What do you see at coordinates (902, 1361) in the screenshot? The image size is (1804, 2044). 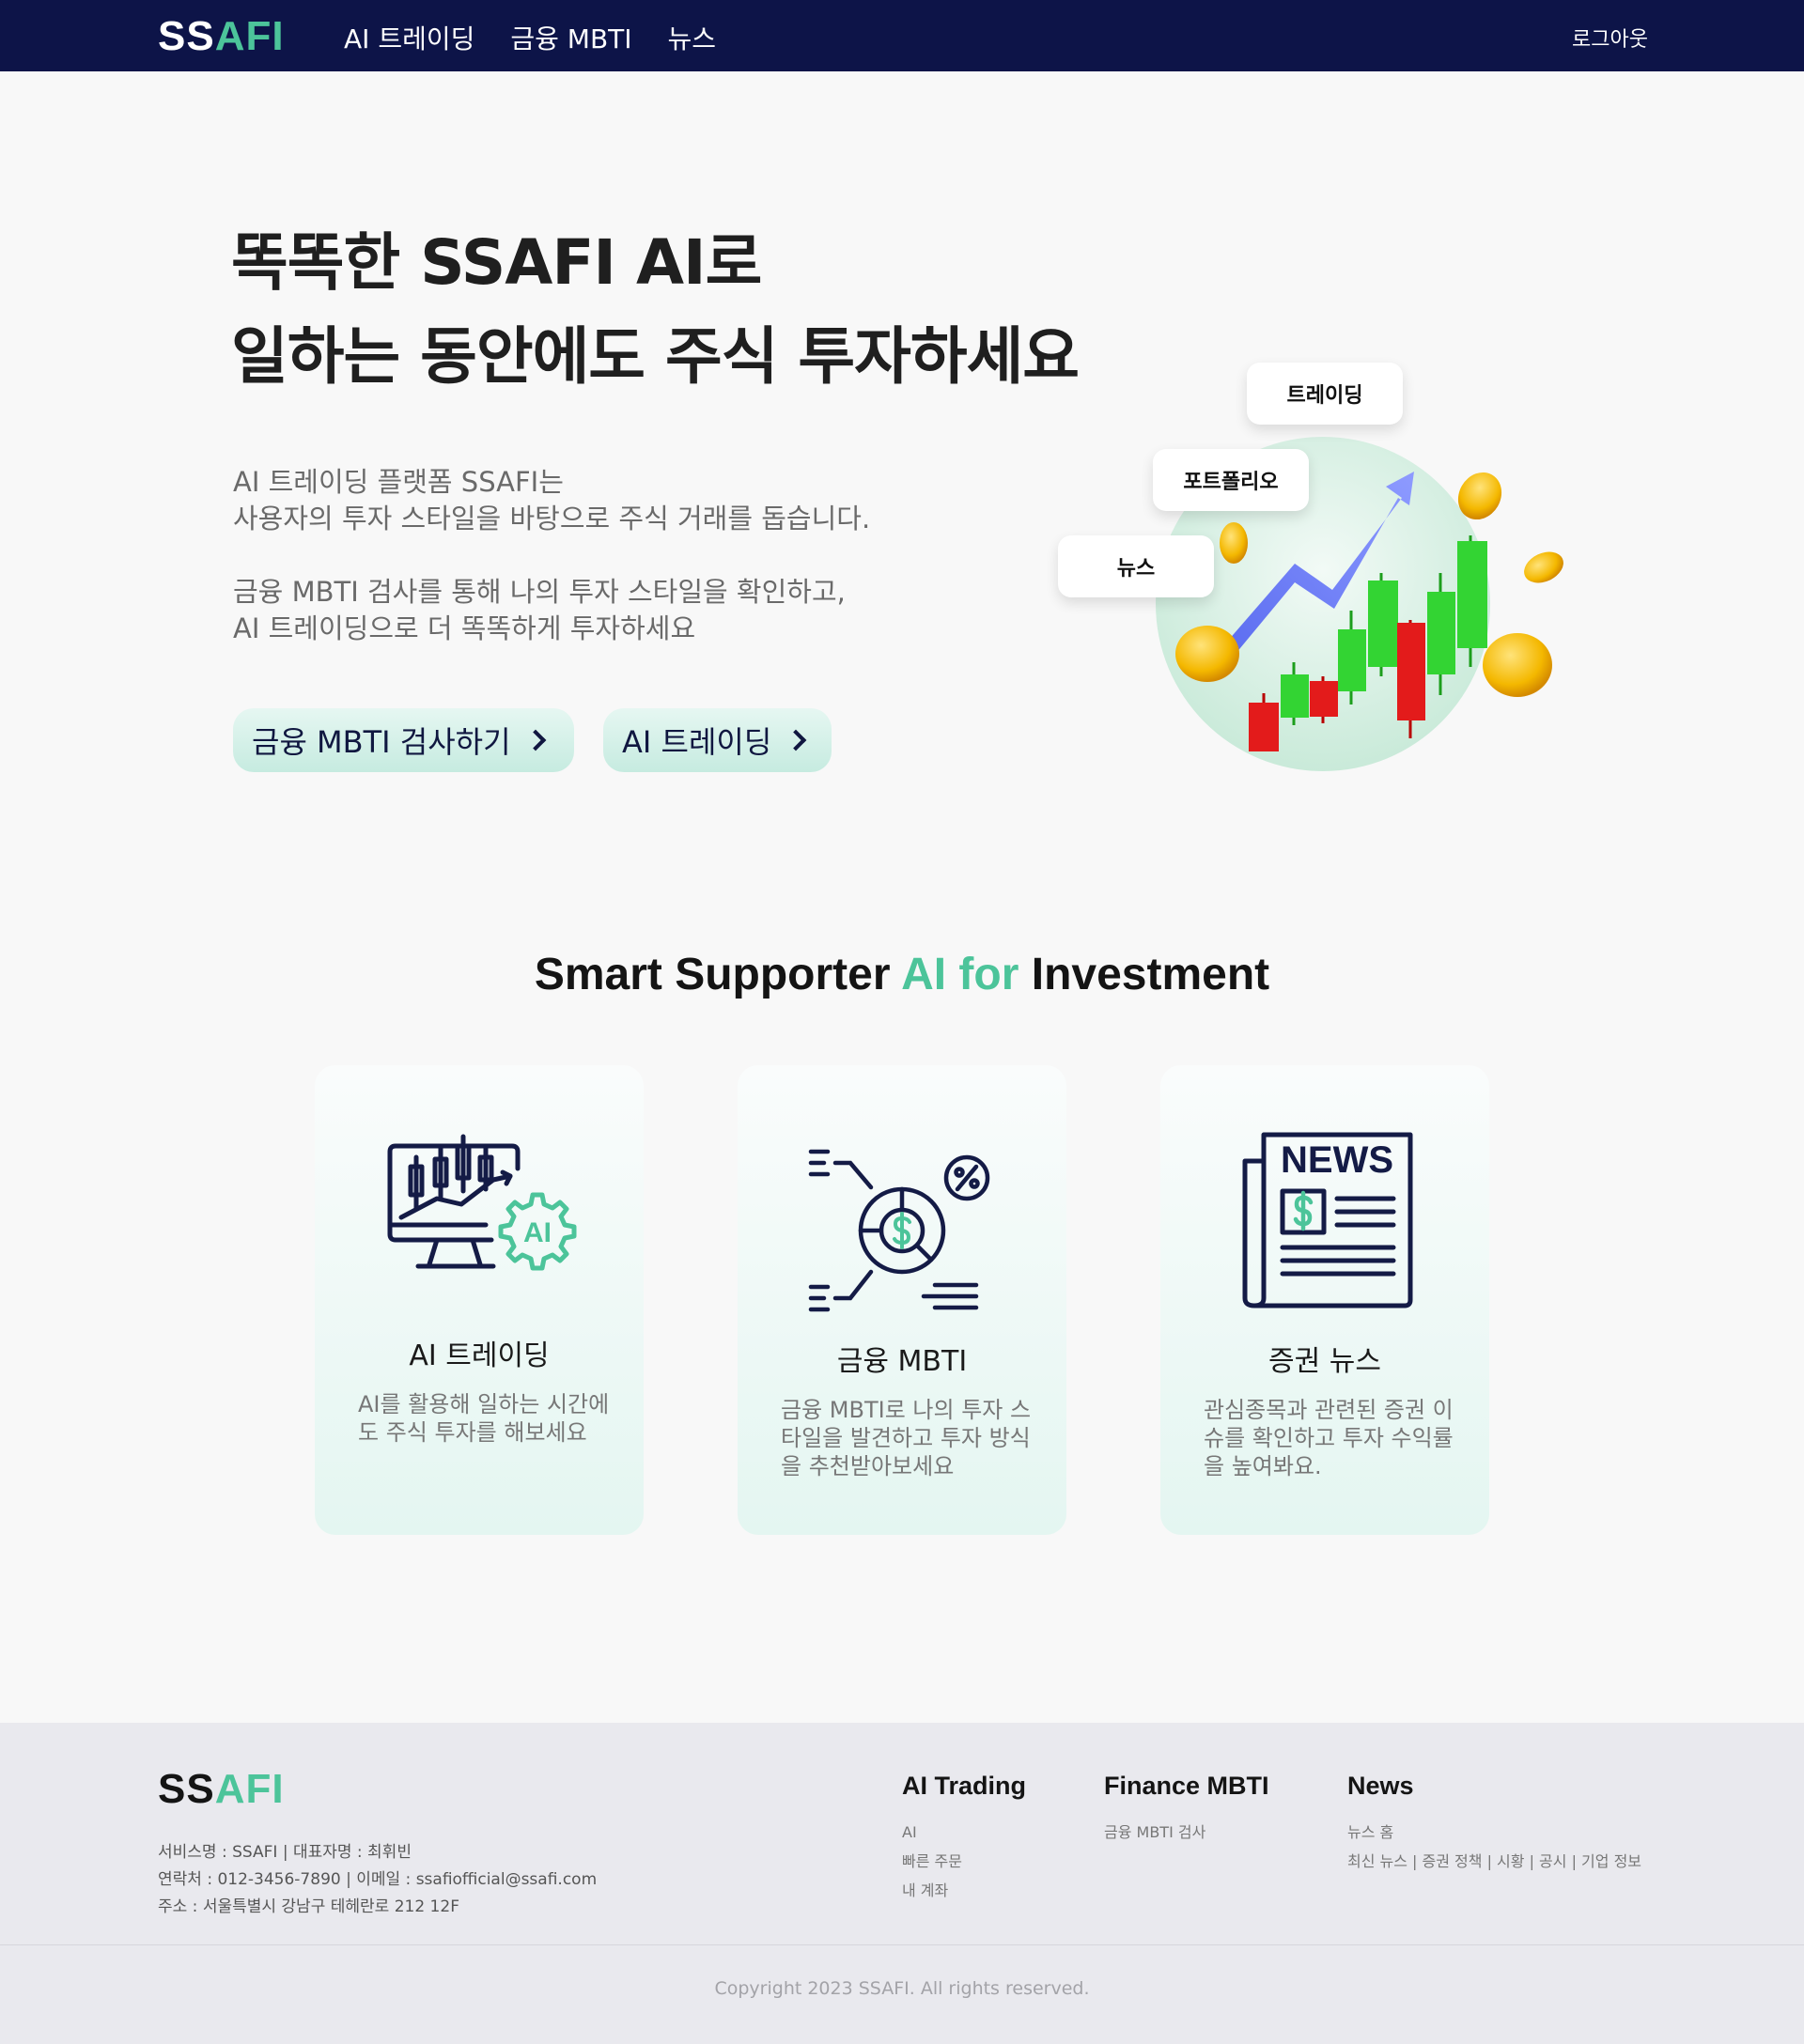 I see `card-title-finance-mbti: 금융 MBTI` at bounding box center [902, 1361].